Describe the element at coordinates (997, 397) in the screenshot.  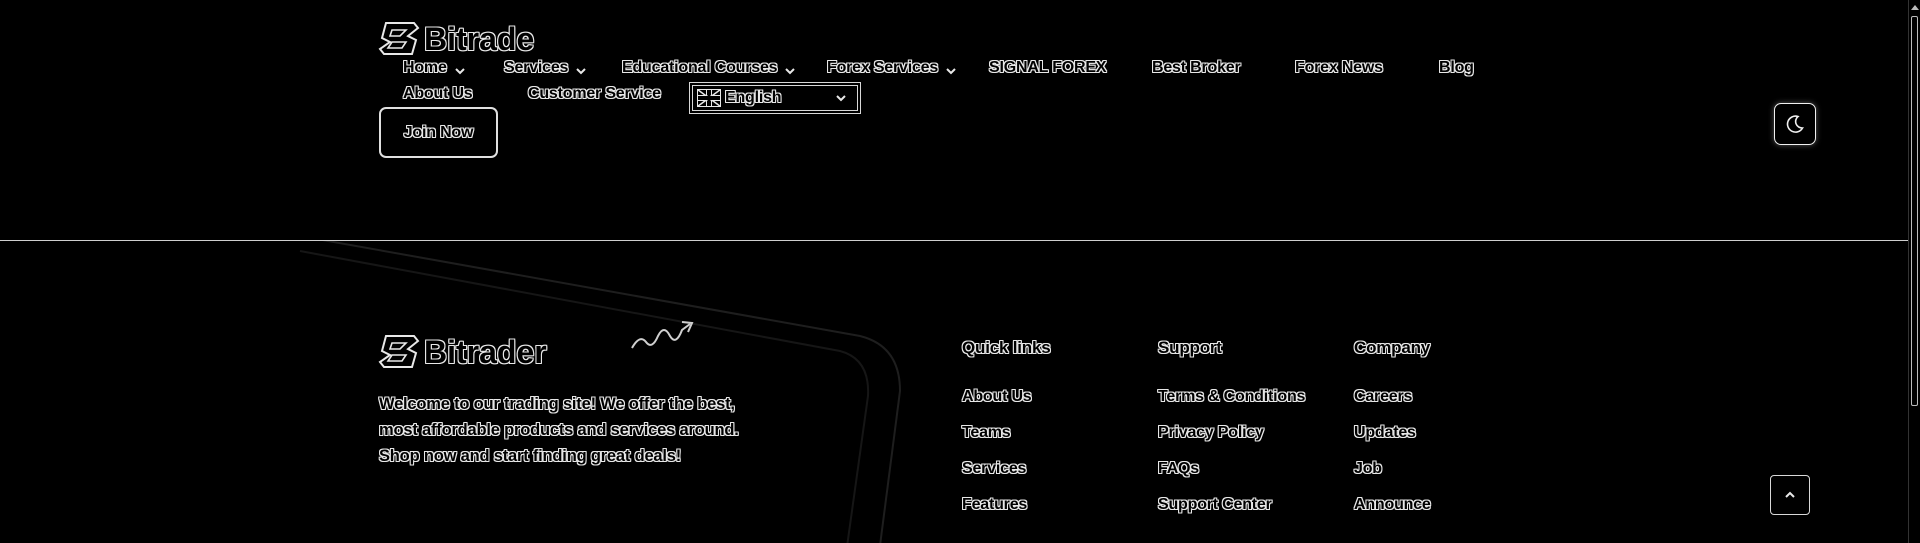
I see `footer-link-about-us: About Us` at that location.